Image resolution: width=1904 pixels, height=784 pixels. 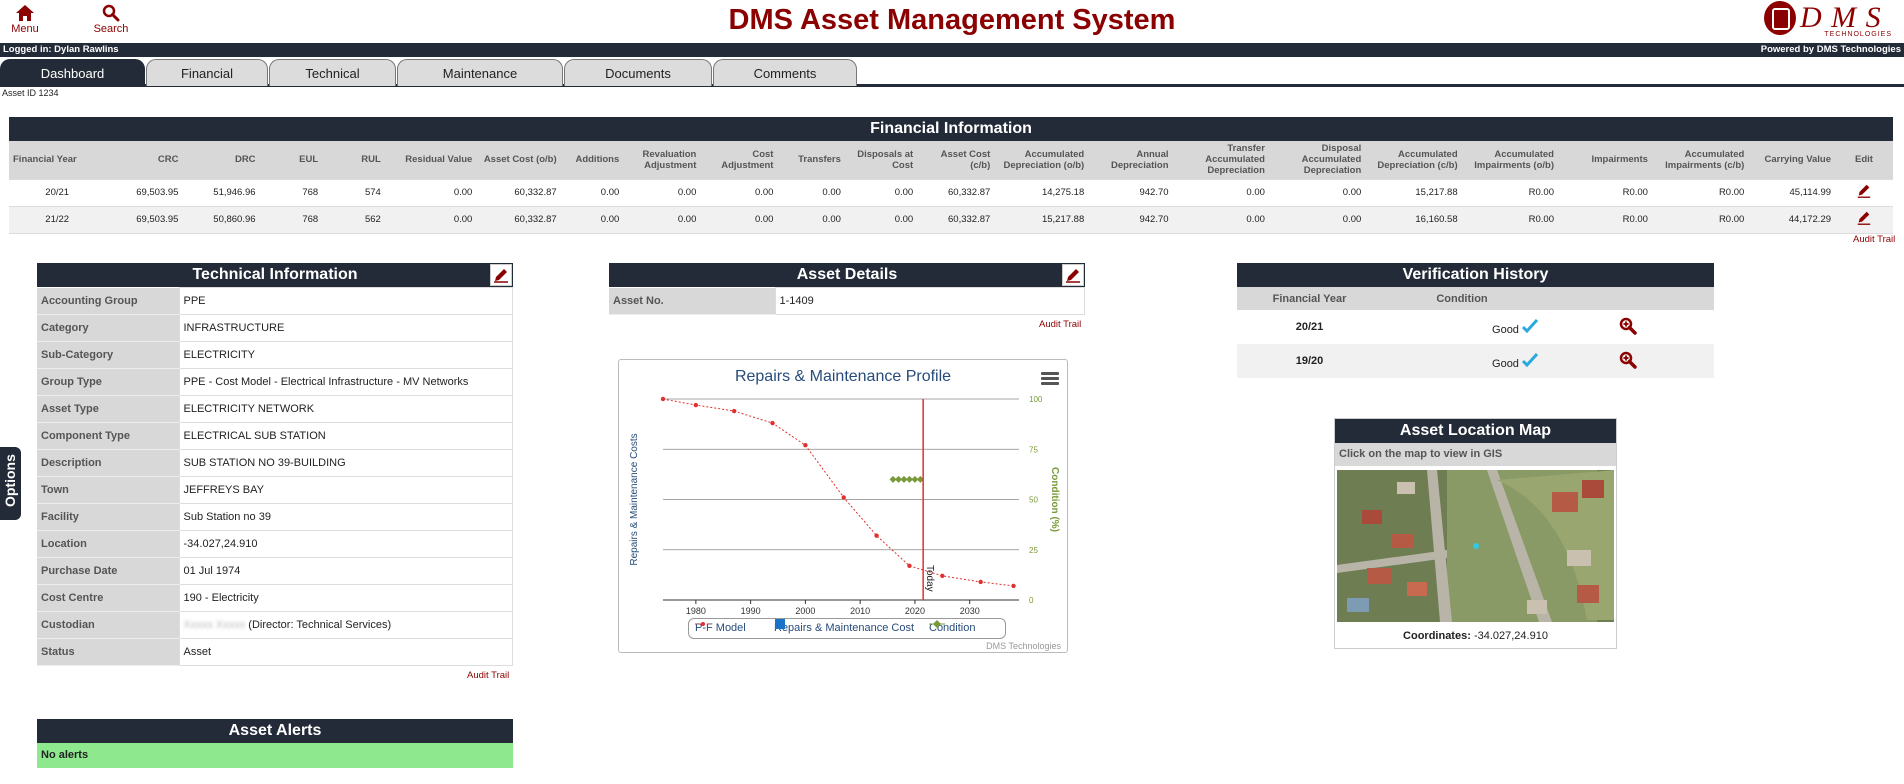 What do you see at coordinates (1841, 17) in the screenshot?
I see `logo-text: D M S` at bounding box center [1841, 17].